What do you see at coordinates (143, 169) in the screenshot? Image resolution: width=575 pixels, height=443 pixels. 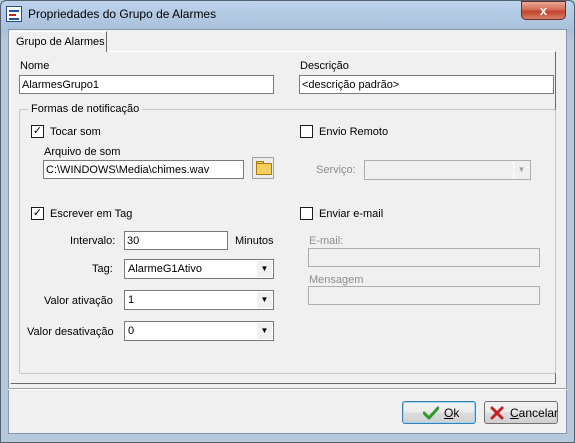 I see `arquivo-som-input: C:\WINDOWS\Media\chimes.wav` at bounding box center [143, 169].